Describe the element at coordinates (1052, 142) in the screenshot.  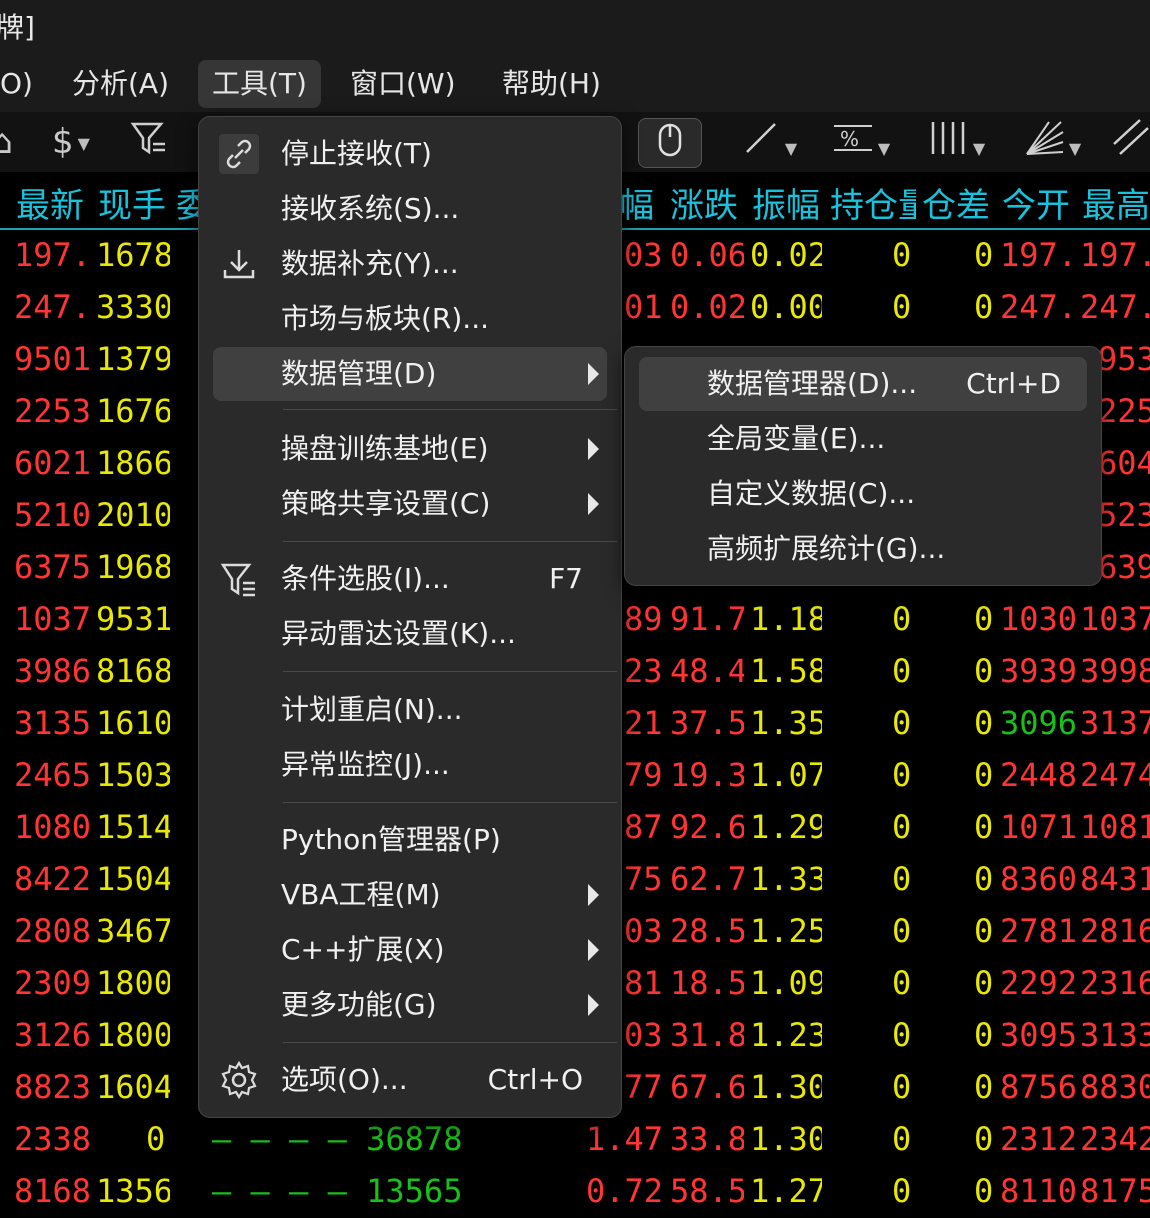
I see `fan-lines-icon: ▼` at that location.